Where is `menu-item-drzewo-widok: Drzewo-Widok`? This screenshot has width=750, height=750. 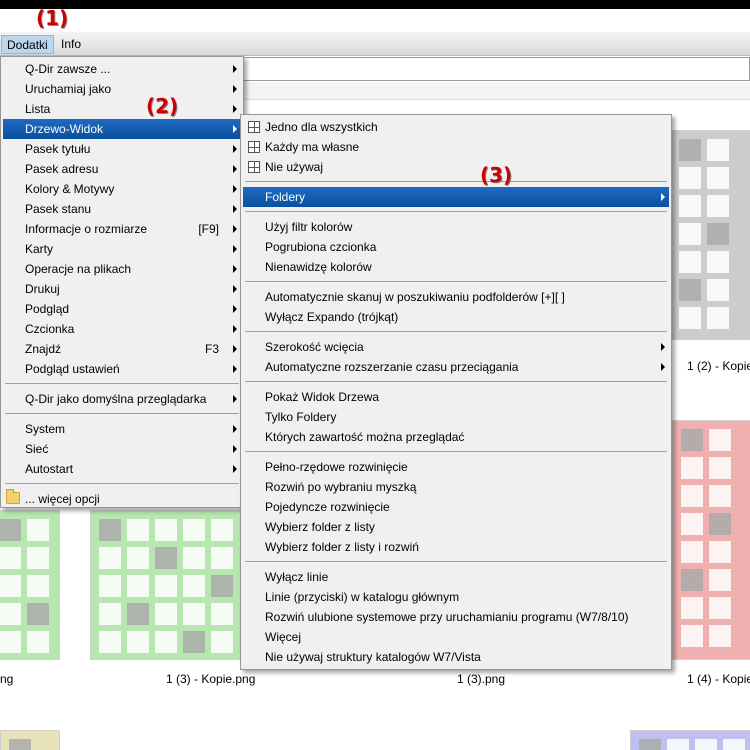 menu-item-drzewo-widok: Drzewo-Widok is located at coordinates (122, 129).